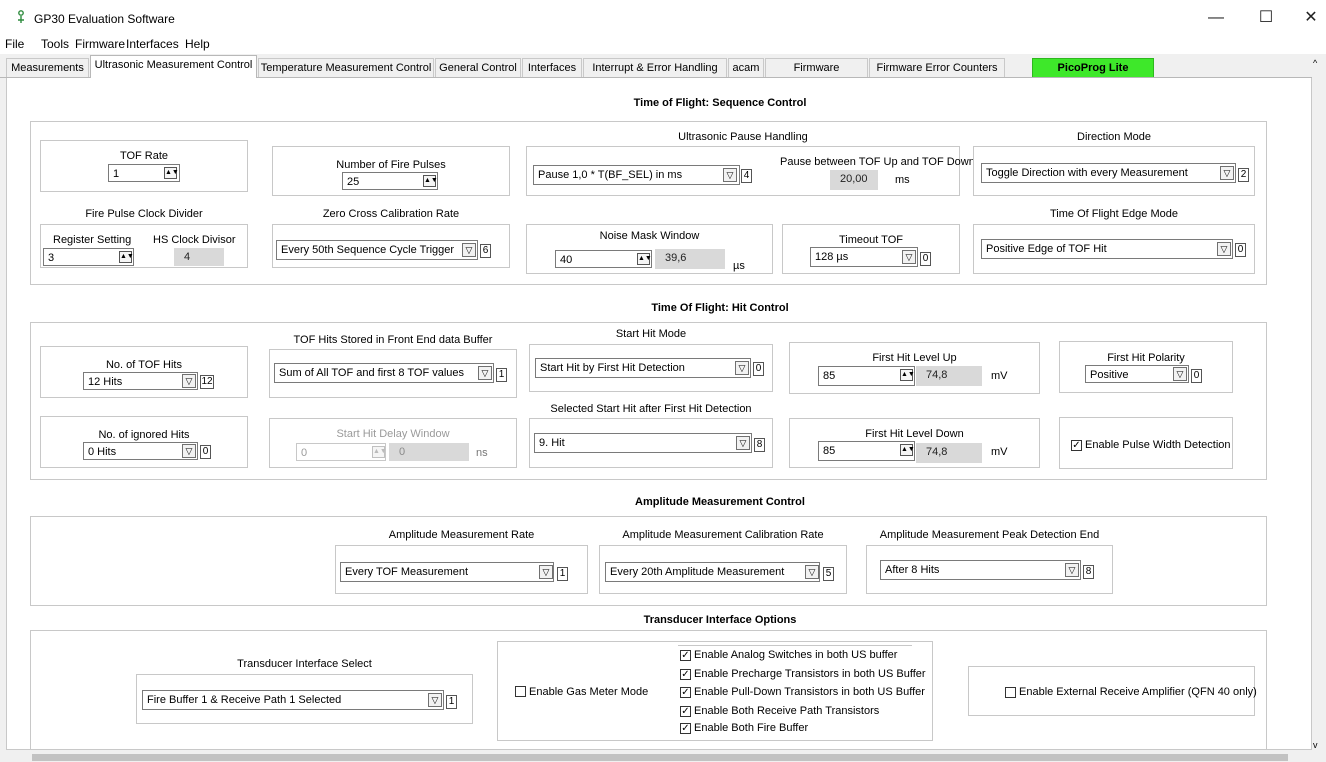  What do you see at coordinates (589, 692) in the screenshot?
I see `gas-meter-label: Enable Gas Meter Mode` at bounding box center [589, 692].